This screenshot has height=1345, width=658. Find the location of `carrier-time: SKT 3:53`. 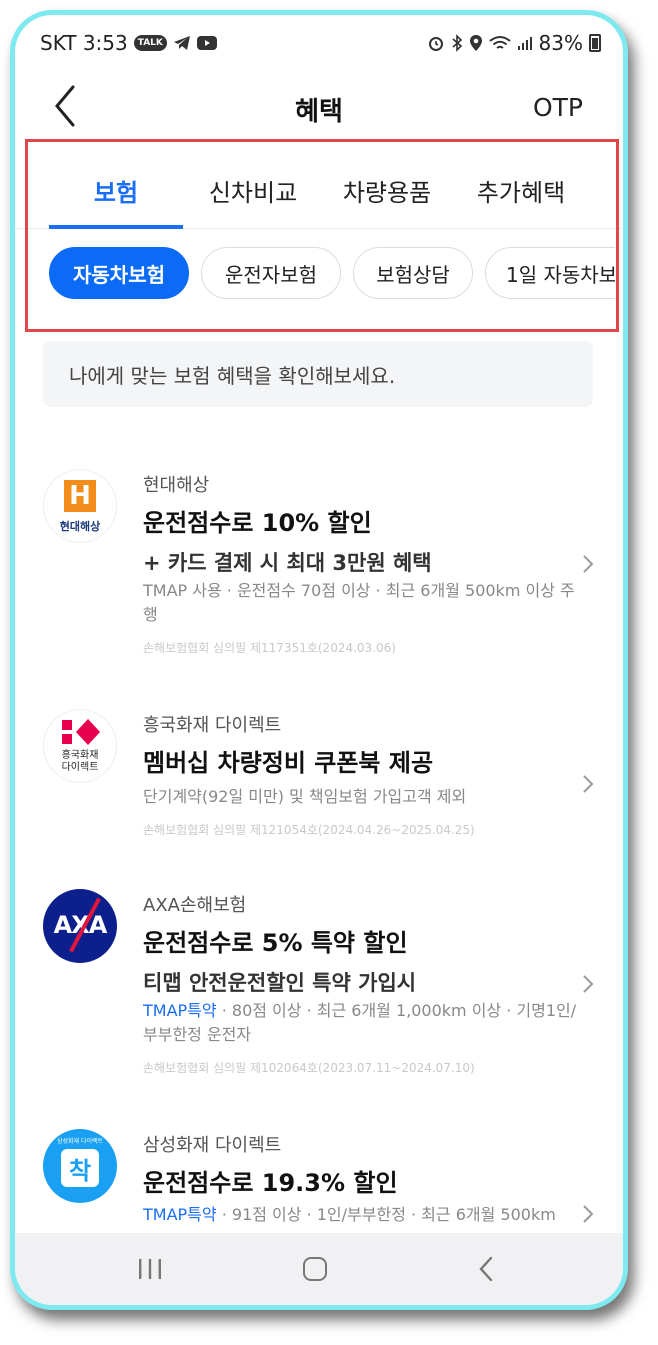

carrier-time: SKT 3:53 is located at coordinates (84, 43).